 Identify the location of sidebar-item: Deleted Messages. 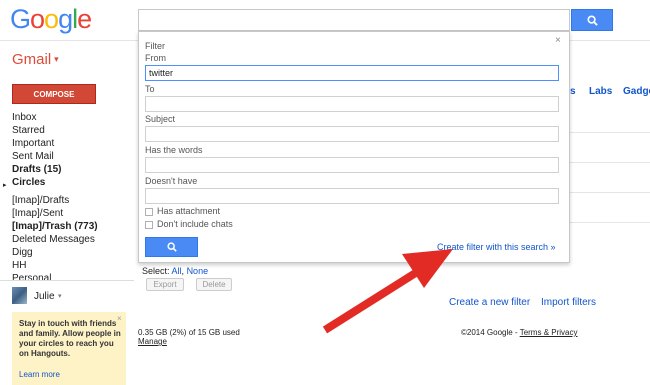
(53, 239).